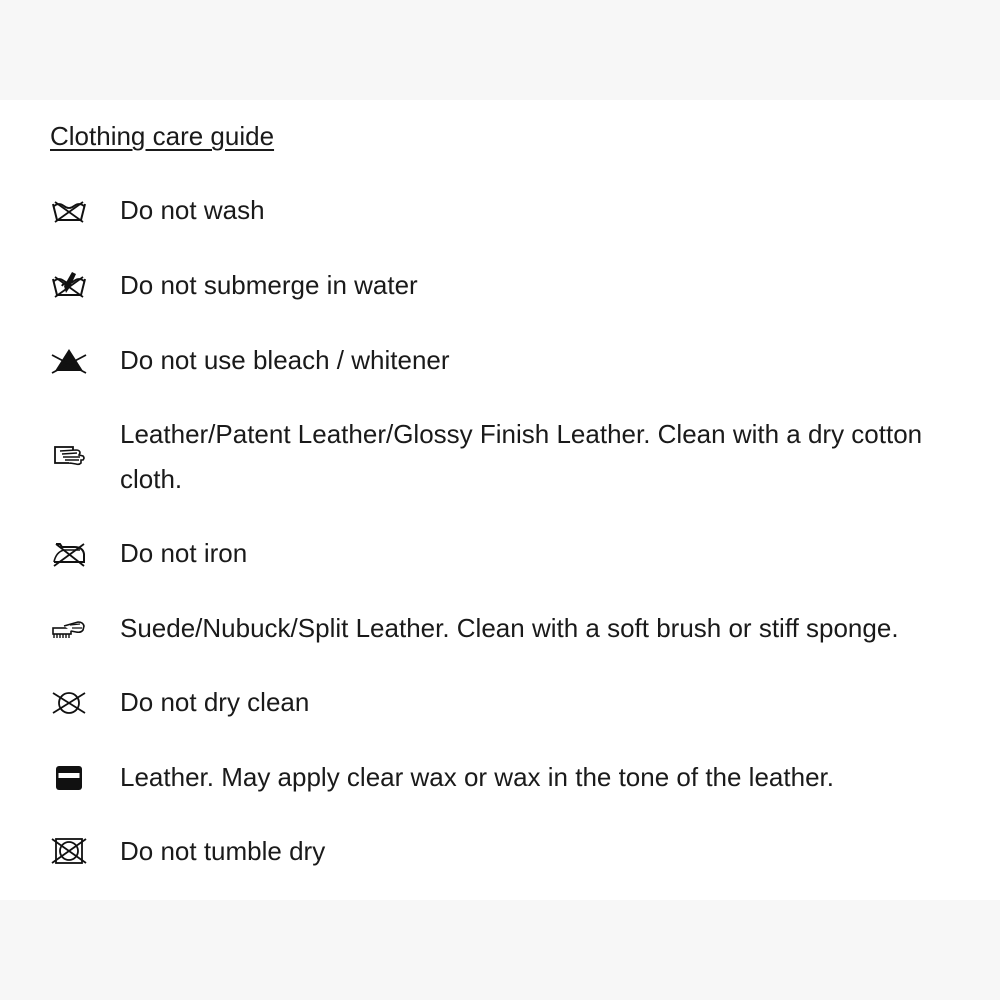 The height and width of the screenshot is (1000, 1000). I want to click on care-item-text: Do not submerge in water, so click(269, 285).